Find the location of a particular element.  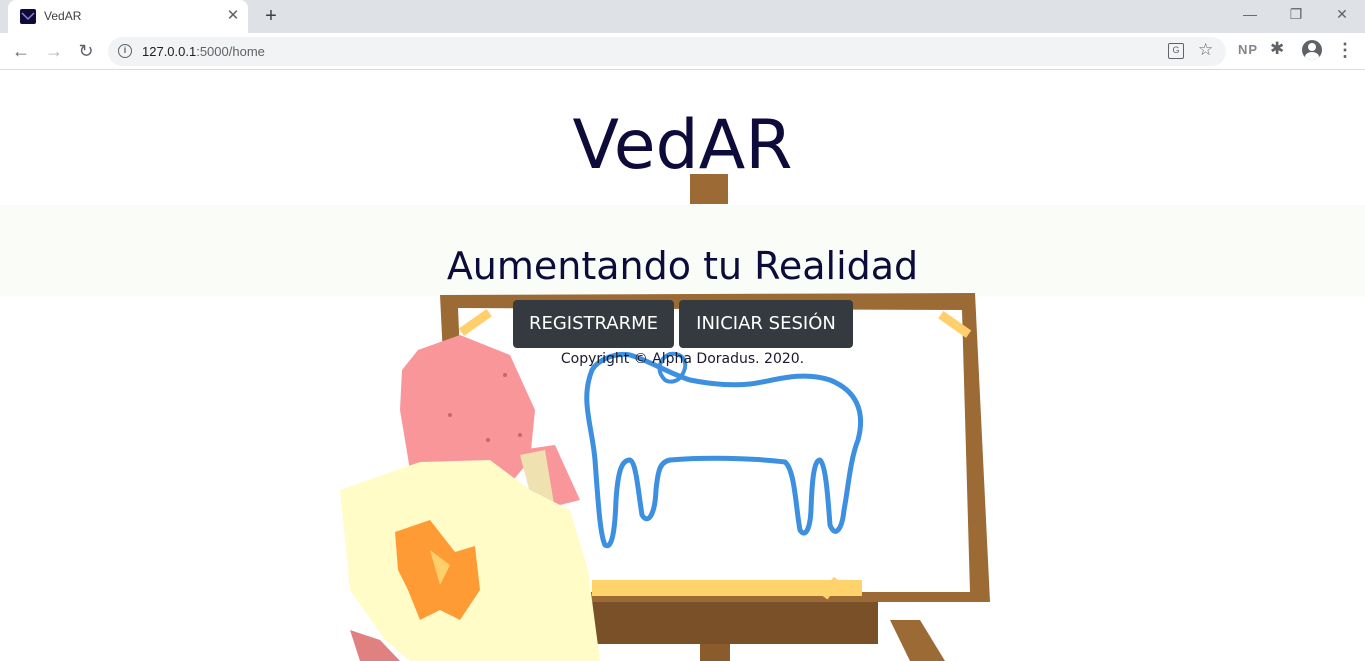

address-bar: i 127.0.0.1:5000/home G ☆ is located at coordinates (667, 51).